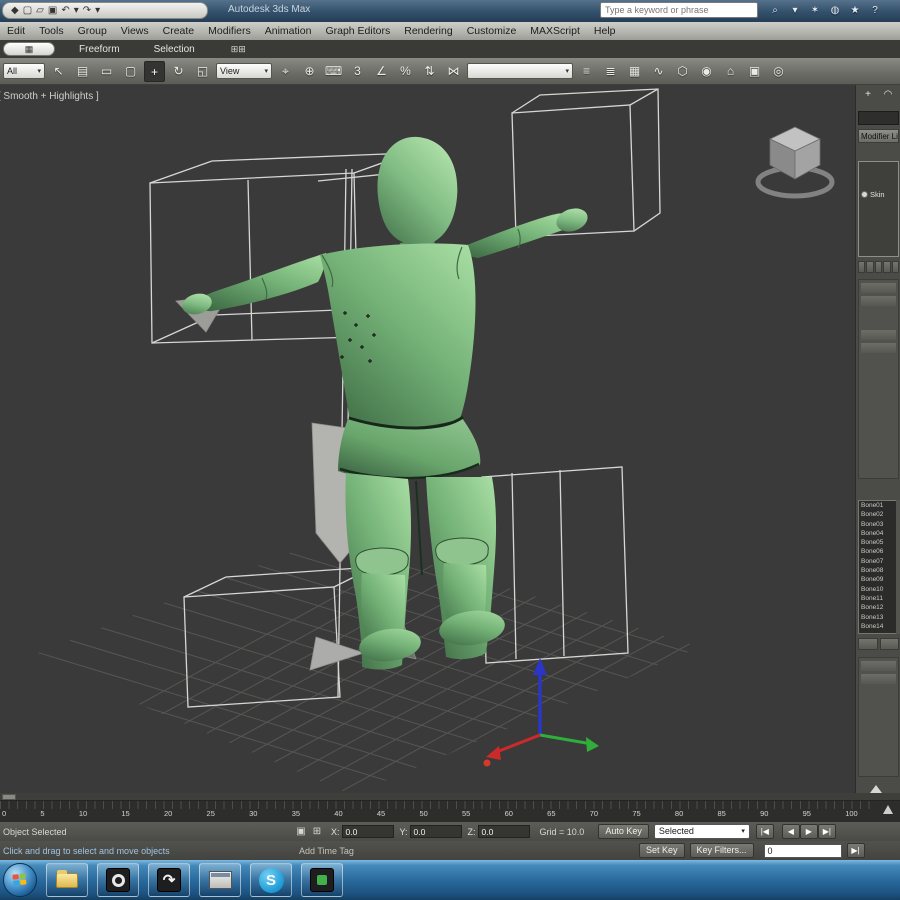 Image resolution: width=900 pixels, height=900 pixels. What do you see at coordinates (868, 95) in the screenshot?
I see `create-tab-icon: +` at bounding box center [868, 95].